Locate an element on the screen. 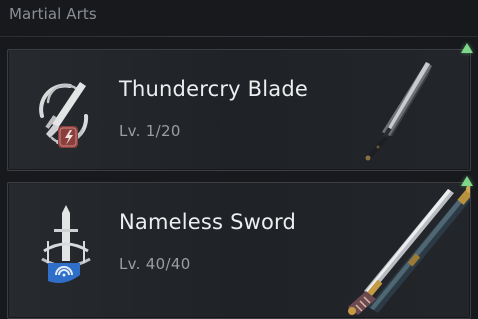  section-divider is located at coordinates (239, 36).